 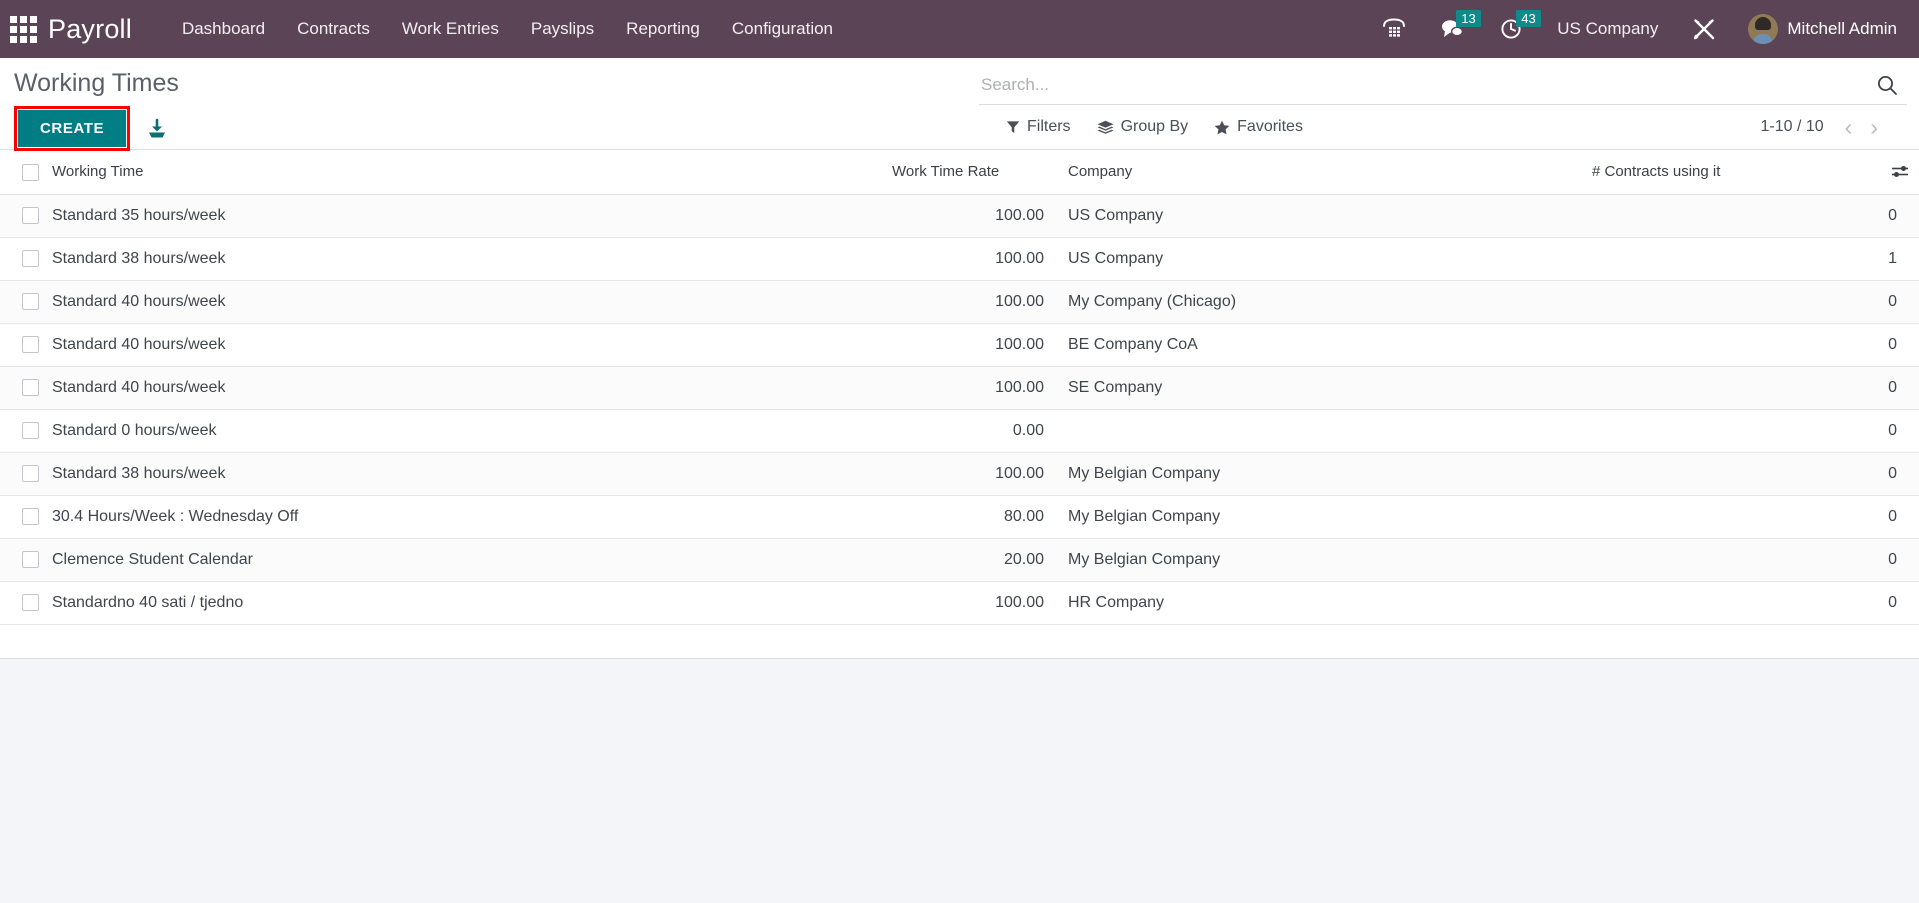 I want to click on cell-working-time: Standard 35 hours/week, so click(x=472, y=216).